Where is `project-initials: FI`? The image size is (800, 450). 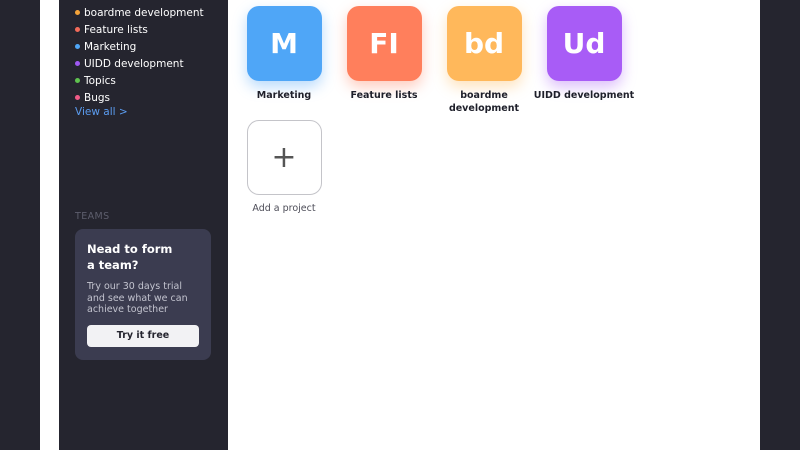 project-initials: FI is located at coordinates (384, 43).